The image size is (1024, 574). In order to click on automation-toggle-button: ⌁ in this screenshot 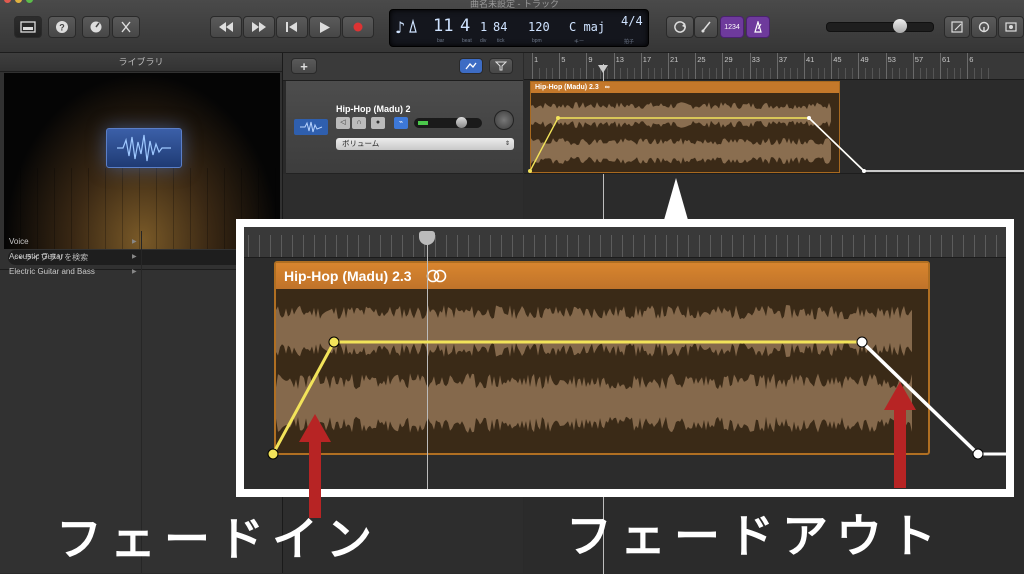, I will do `click(401, 123)`.